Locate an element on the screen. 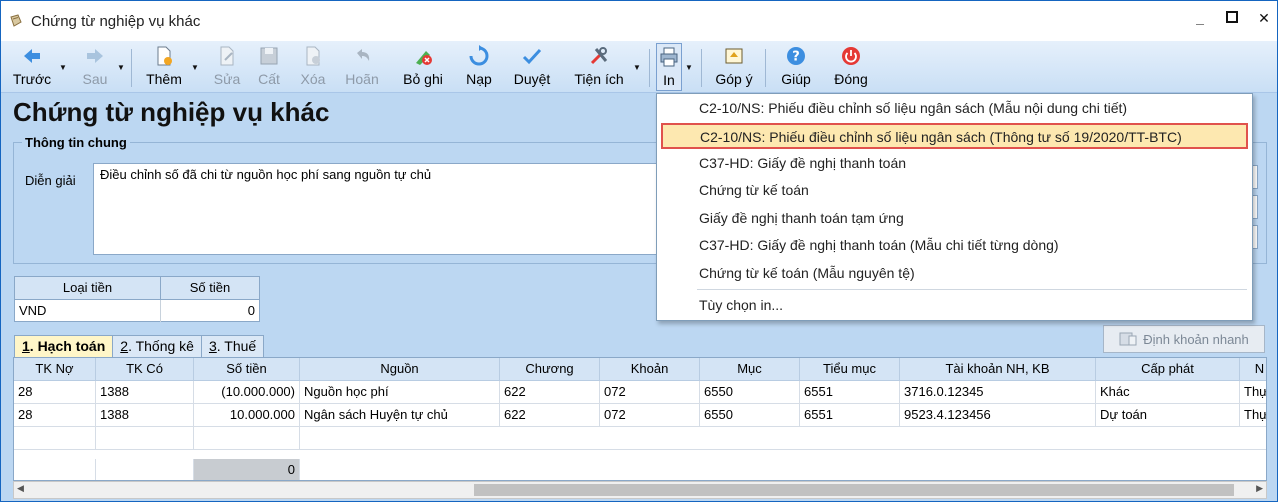 This screenshot has height=502, width=1278. add-button: Thêm is located at coordinates (164, 67).